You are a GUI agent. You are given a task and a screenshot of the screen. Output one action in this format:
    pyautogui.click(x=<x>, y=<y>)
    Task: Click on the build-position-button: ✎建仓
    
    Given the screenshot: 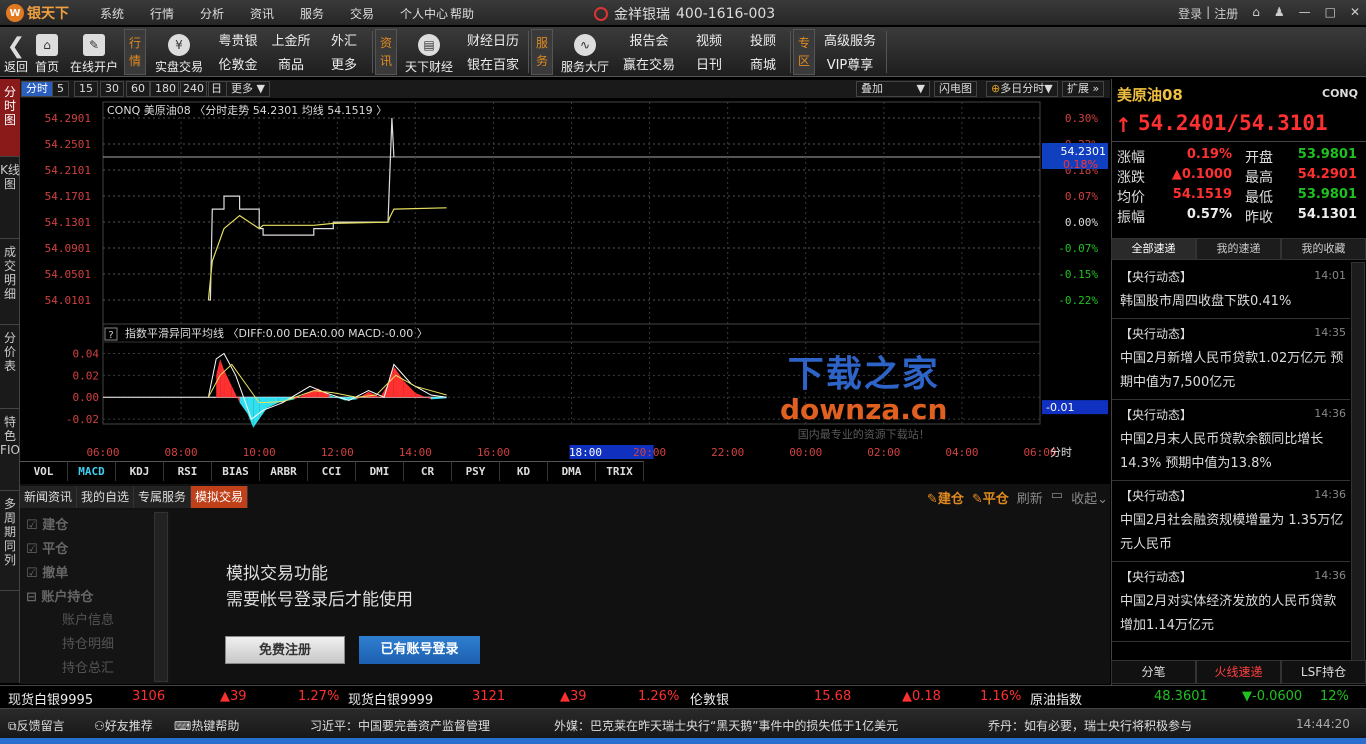 What is the action you would take?
    pyautogui.click(x=945, y=497)
    